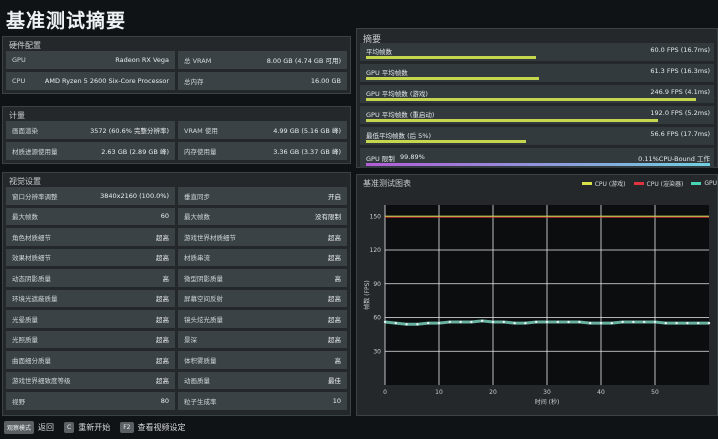 This screenshot has width=718, height=439. What do you see at coordinates (90, 298) in the screenshot?
I see `setting-cell: 环境光遮蔽质量 超高` at bounding box center [90, 298].